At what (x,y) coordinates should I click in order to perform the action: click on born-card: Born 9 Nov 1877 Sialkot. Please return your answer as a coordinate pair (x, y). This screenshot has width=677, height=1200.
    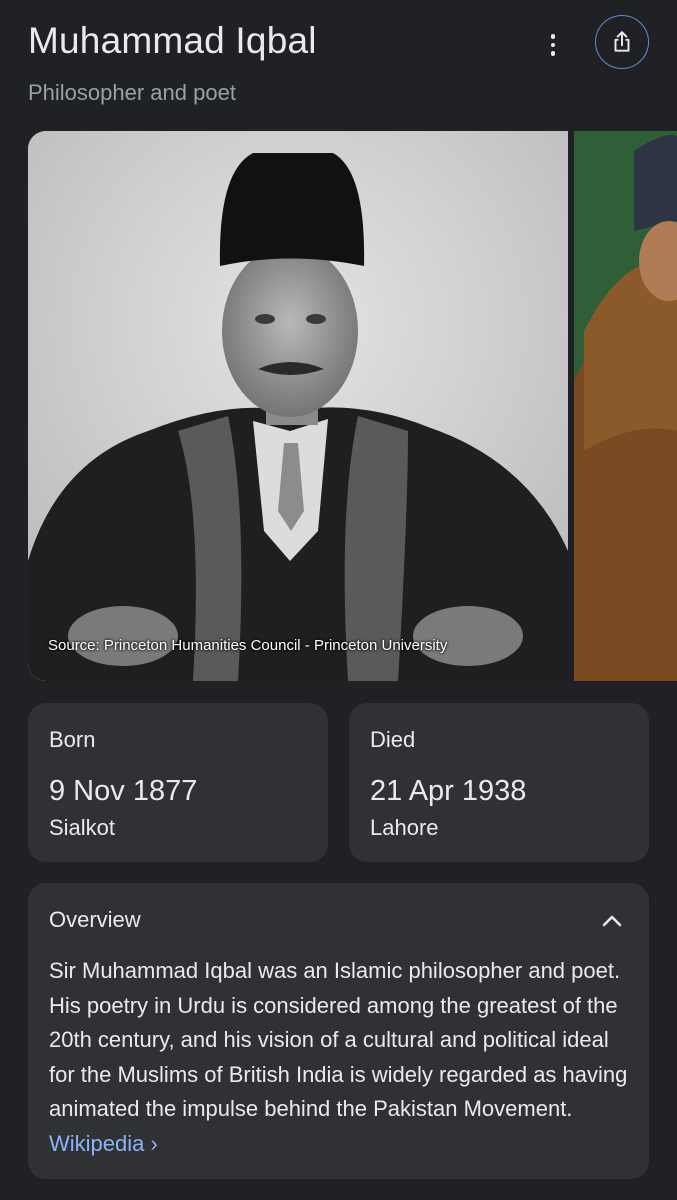
    Looking at the image, I should click on (178, 782).